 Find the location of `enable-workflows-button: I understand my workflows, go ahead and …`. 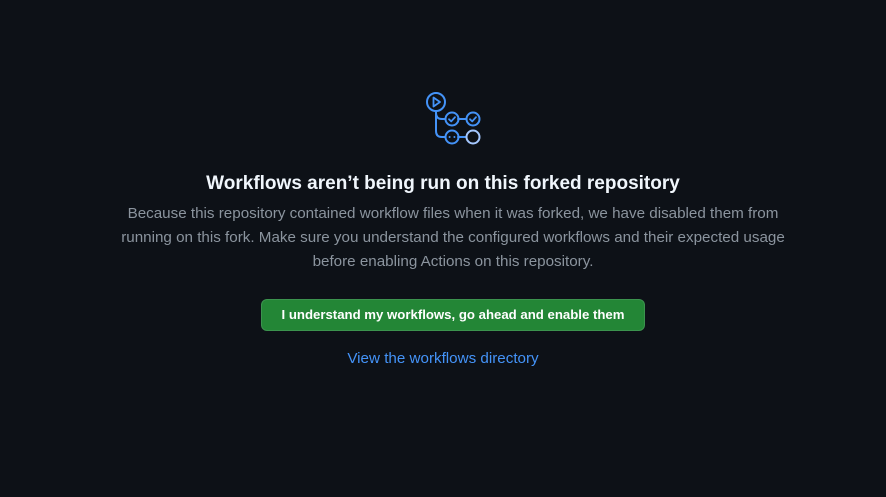

enable-workflows-button: I understand my workflows, go ahead and … is located at coordinates (453, 315).